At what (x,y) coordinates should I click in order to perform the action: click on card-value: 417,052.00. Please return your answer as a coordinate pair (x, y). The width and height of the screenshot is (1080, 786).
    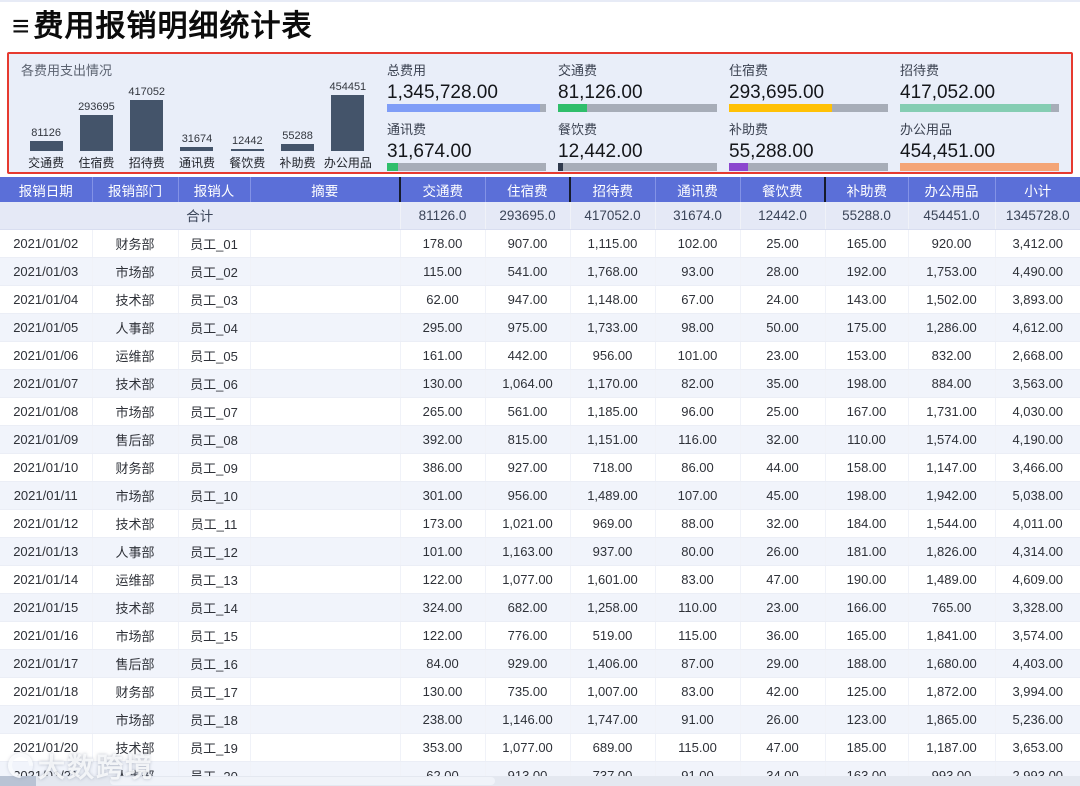
    Looking at the image, I should click on (948, 92).